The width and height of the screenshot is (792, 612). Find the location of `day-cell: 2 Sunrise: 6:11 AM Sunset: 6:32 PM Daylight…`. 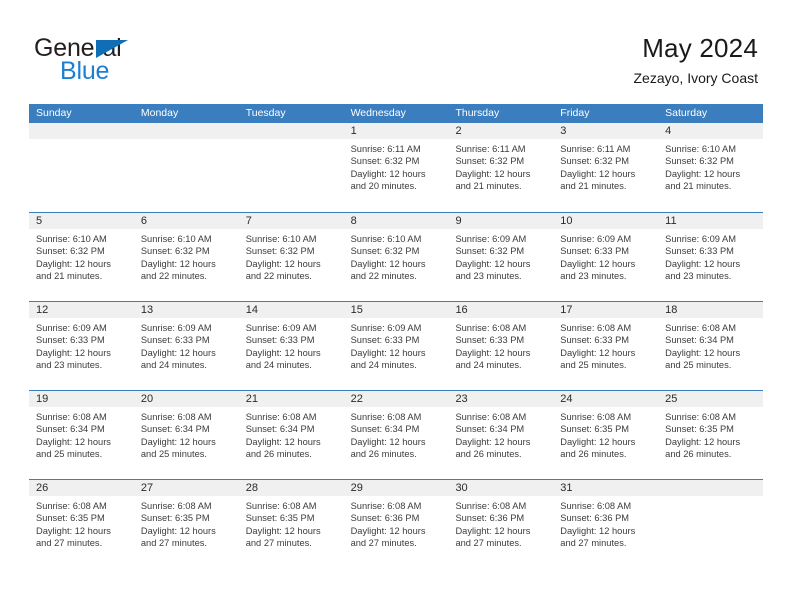

day-cell: 2 Sunrise: 6:11 AM Sunset: 6:32 PM Daylight… is located at coordinates (501, 167).